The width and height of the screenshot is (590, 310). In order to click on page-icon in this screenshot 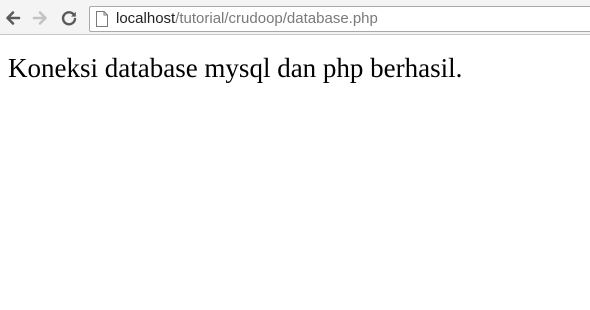, I will do `click(102, 19)`.